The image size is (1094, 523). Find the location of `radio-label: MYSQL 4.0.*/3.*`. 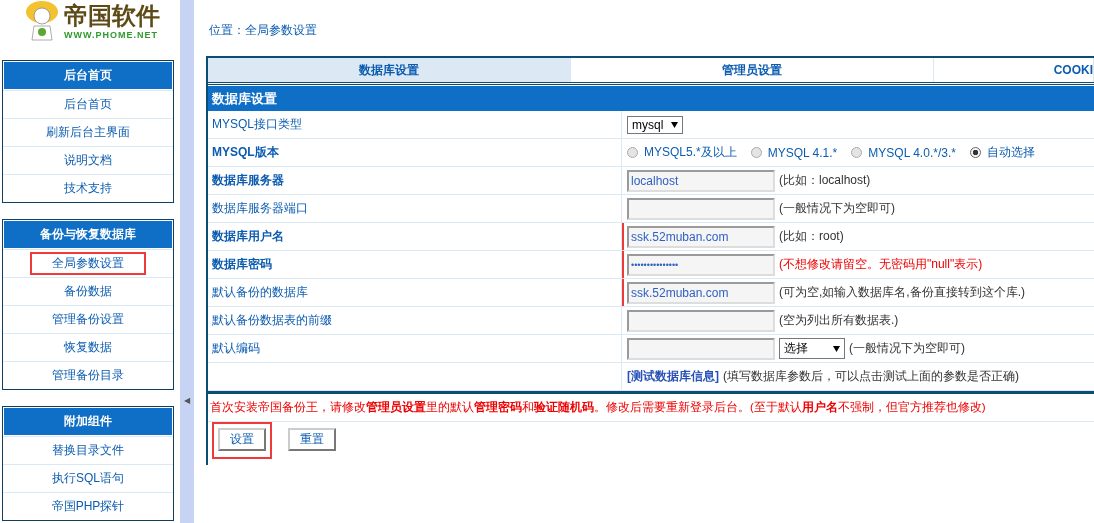

radio-label: MYSQL 4.0.*/3.* is located at coordinates (912, 152).